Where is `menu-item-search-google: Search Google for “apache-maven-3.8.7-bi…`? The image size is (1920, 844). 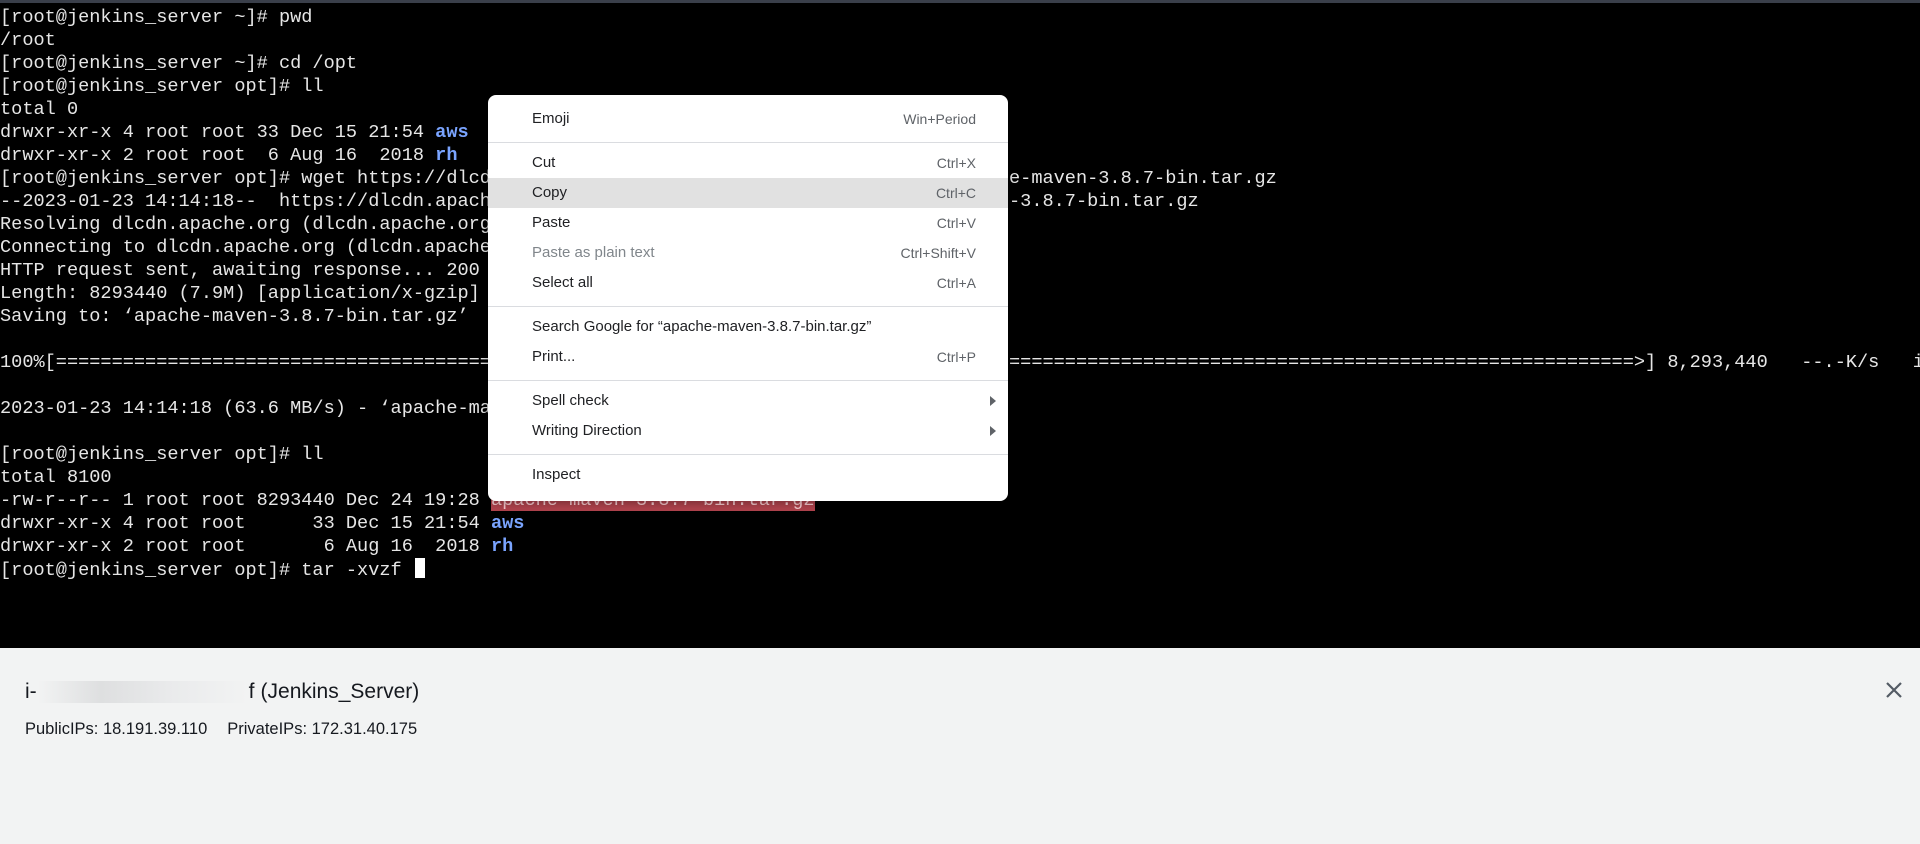 menu-item-search-google: Search Google for “apache-maven-3.8.7-bi… is located at coordinates (748, 327).